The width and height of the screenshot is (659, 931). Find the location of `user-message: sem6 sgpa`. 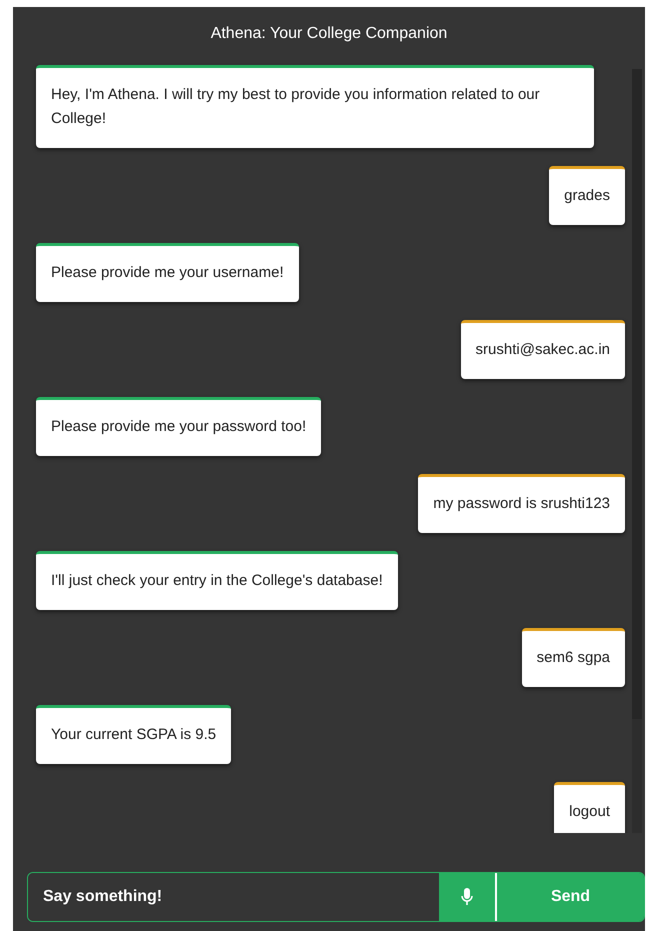

user-message: sem6 sgpa is located at coordinates (573, 657).